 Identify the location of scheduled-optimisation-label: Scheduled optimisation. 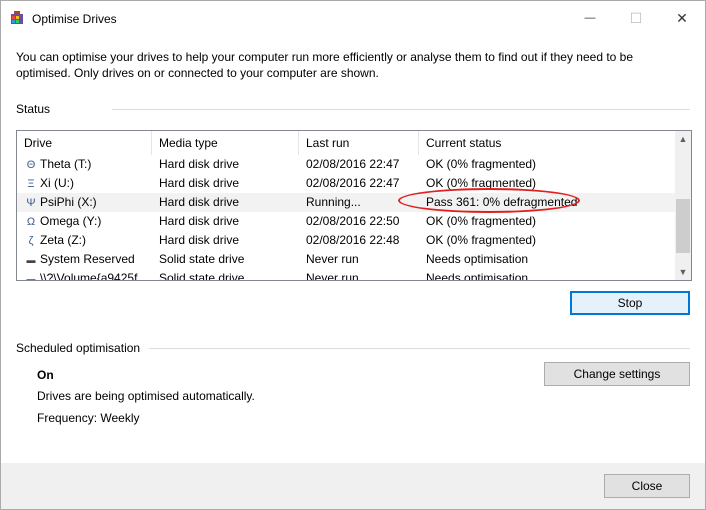
(78, 348).